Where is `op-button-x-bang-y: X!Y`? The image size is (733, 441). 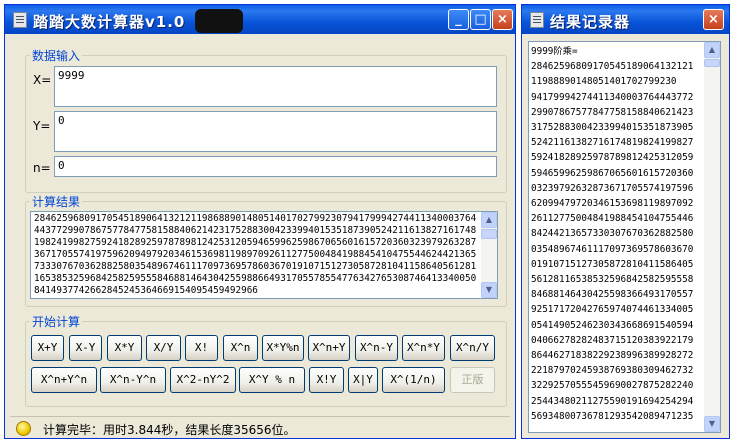
op-button-x-bang-y: X!Y is located at coordinates (326, 380).